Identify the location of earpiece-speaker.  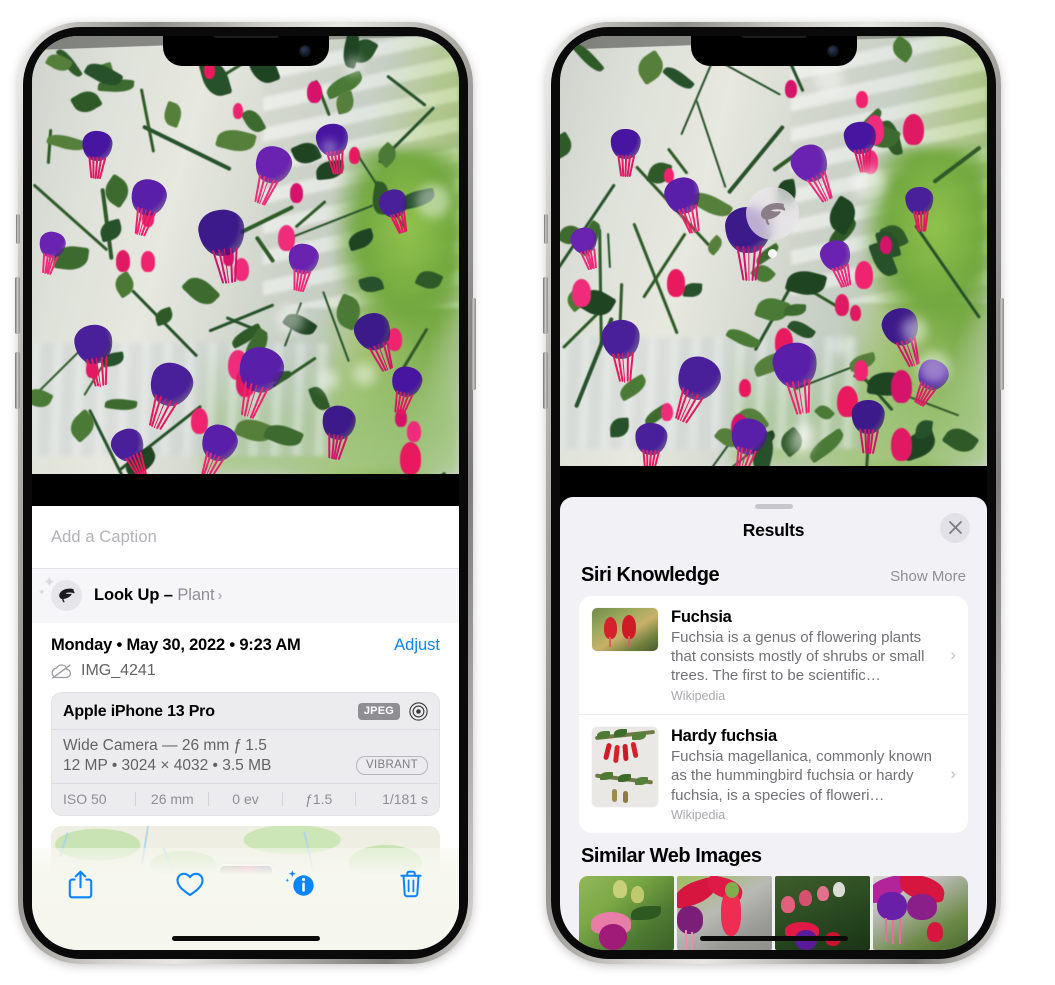
(245, 37).